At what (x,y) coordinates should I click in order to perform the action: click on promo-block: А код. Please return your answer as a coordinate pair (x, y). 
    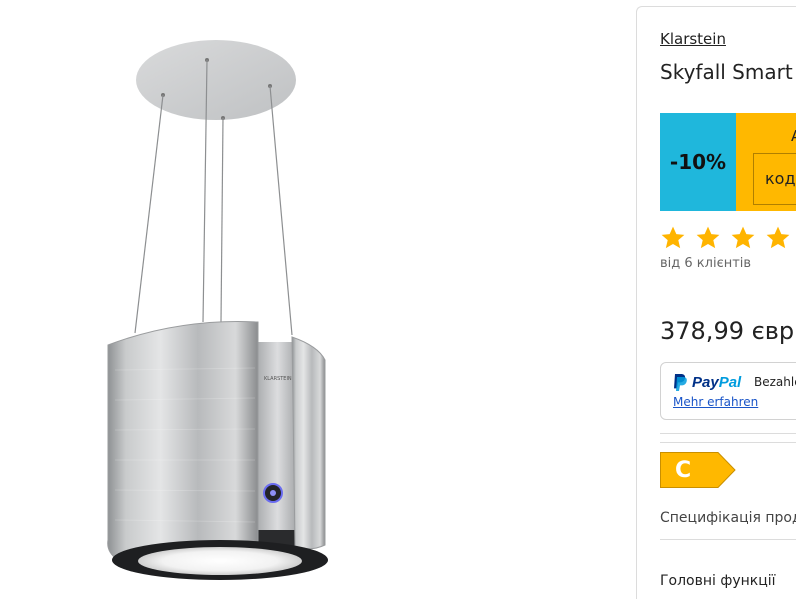
    Looking at the image, I should click on (766, 162).